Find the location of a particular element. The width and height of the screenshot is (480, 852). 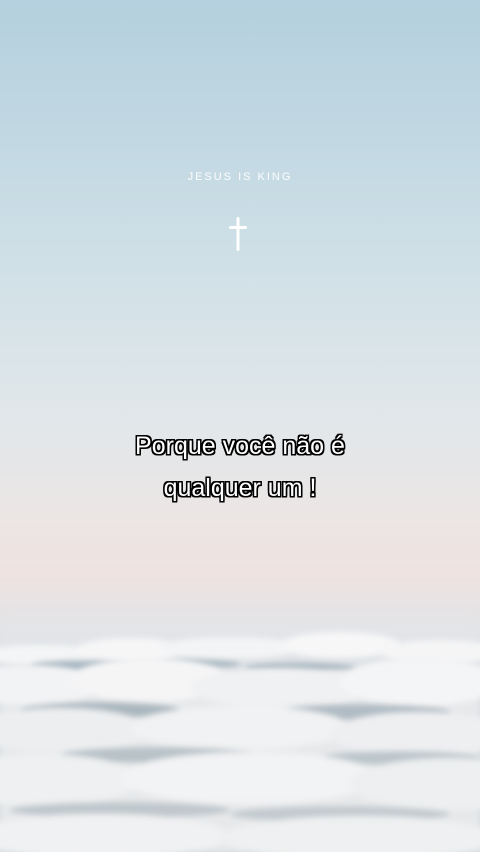

brand-label: JESUS IS KING is located at coordinates (240, 177).